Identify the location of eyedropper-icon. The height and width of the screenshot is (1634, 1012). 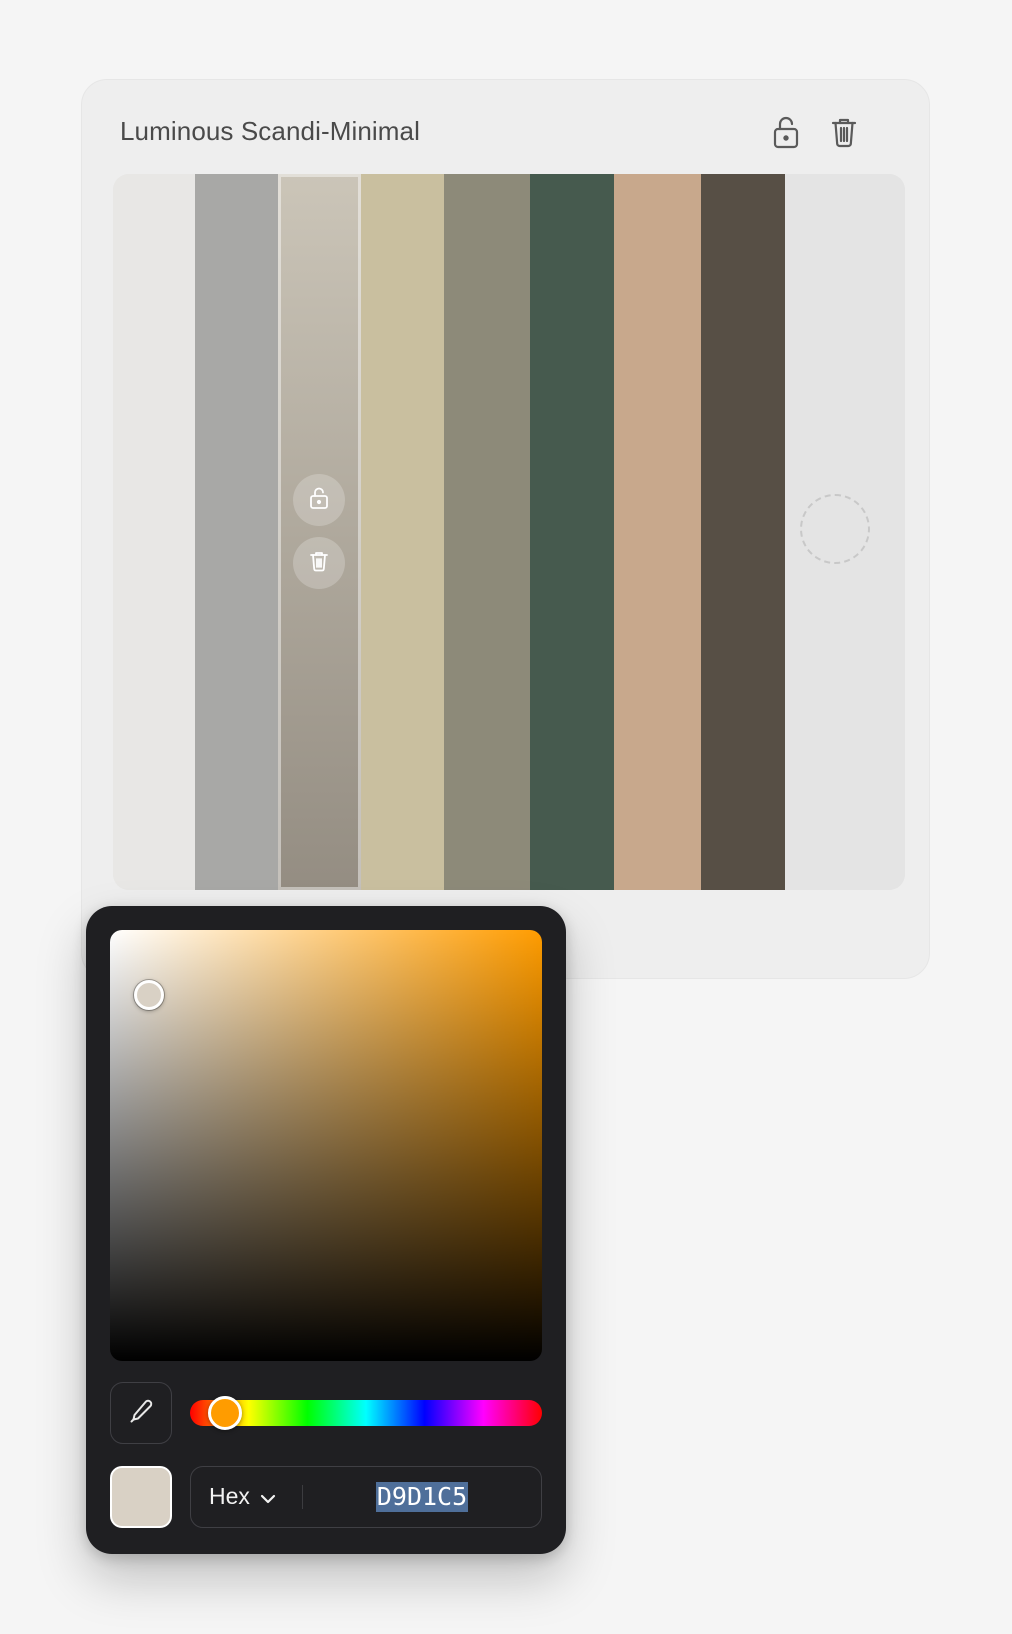
(141, 1413).